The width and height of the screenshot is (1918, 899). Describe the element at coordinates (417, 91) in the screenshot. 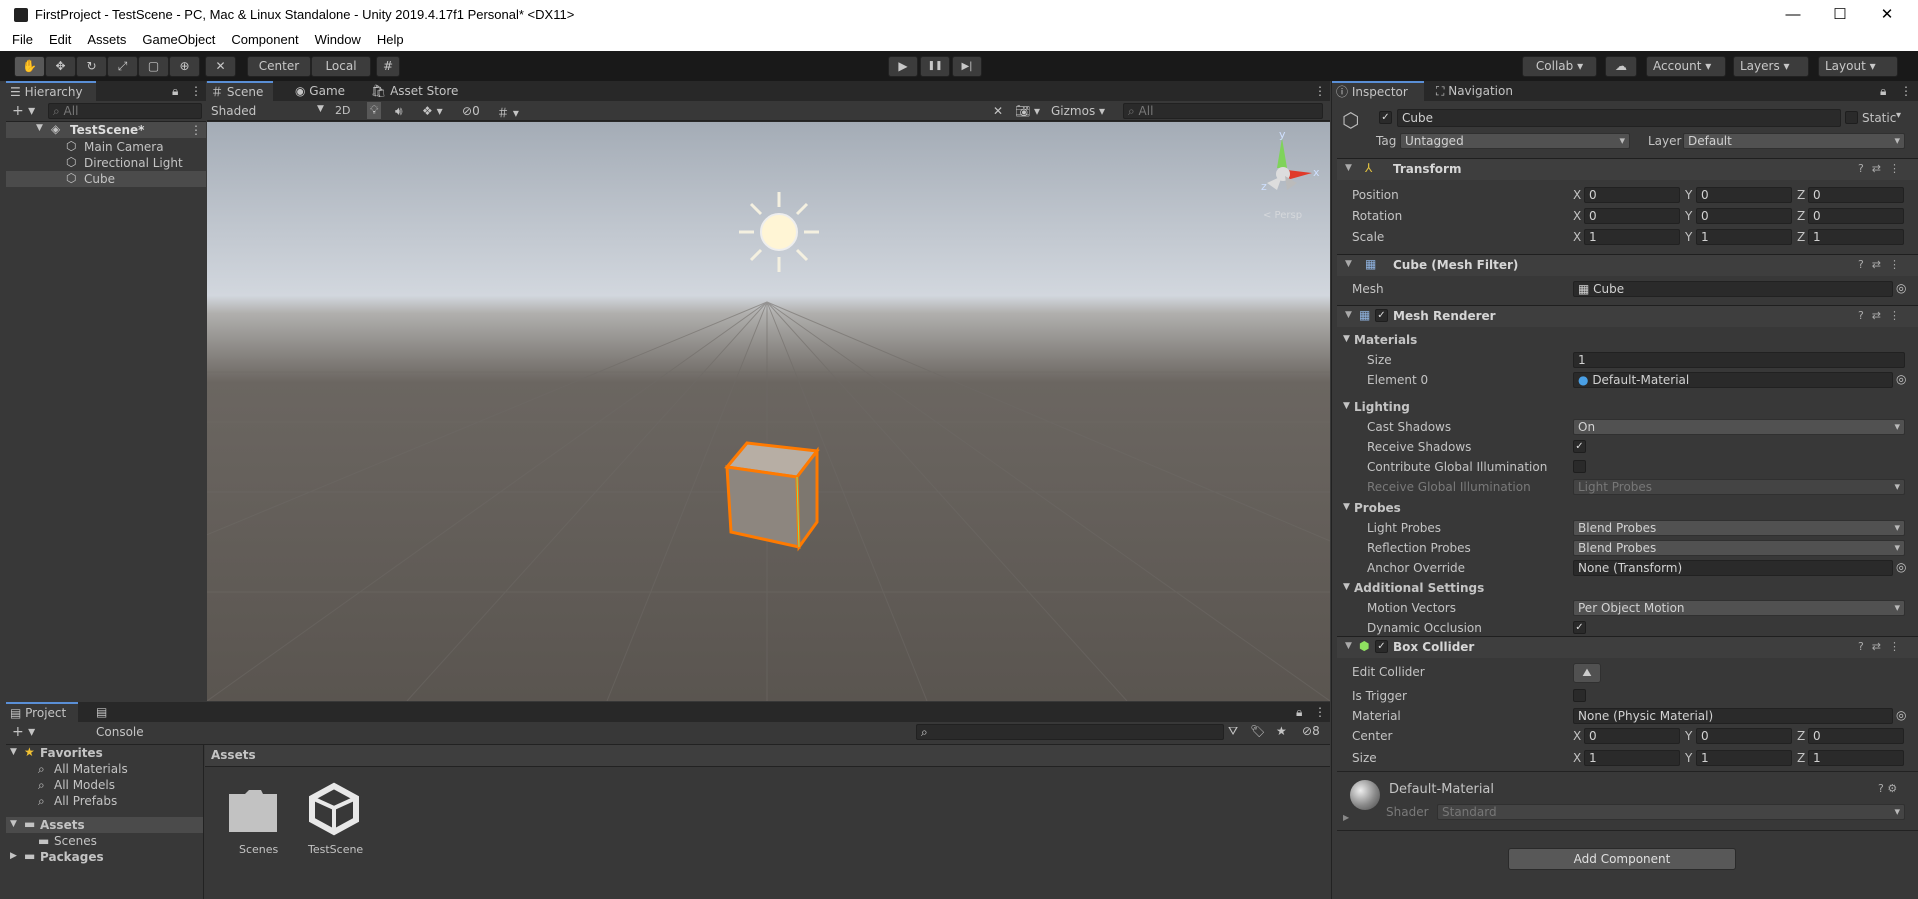

I see `tab-asset-store: 🛍︎ Asset Store` at that location.